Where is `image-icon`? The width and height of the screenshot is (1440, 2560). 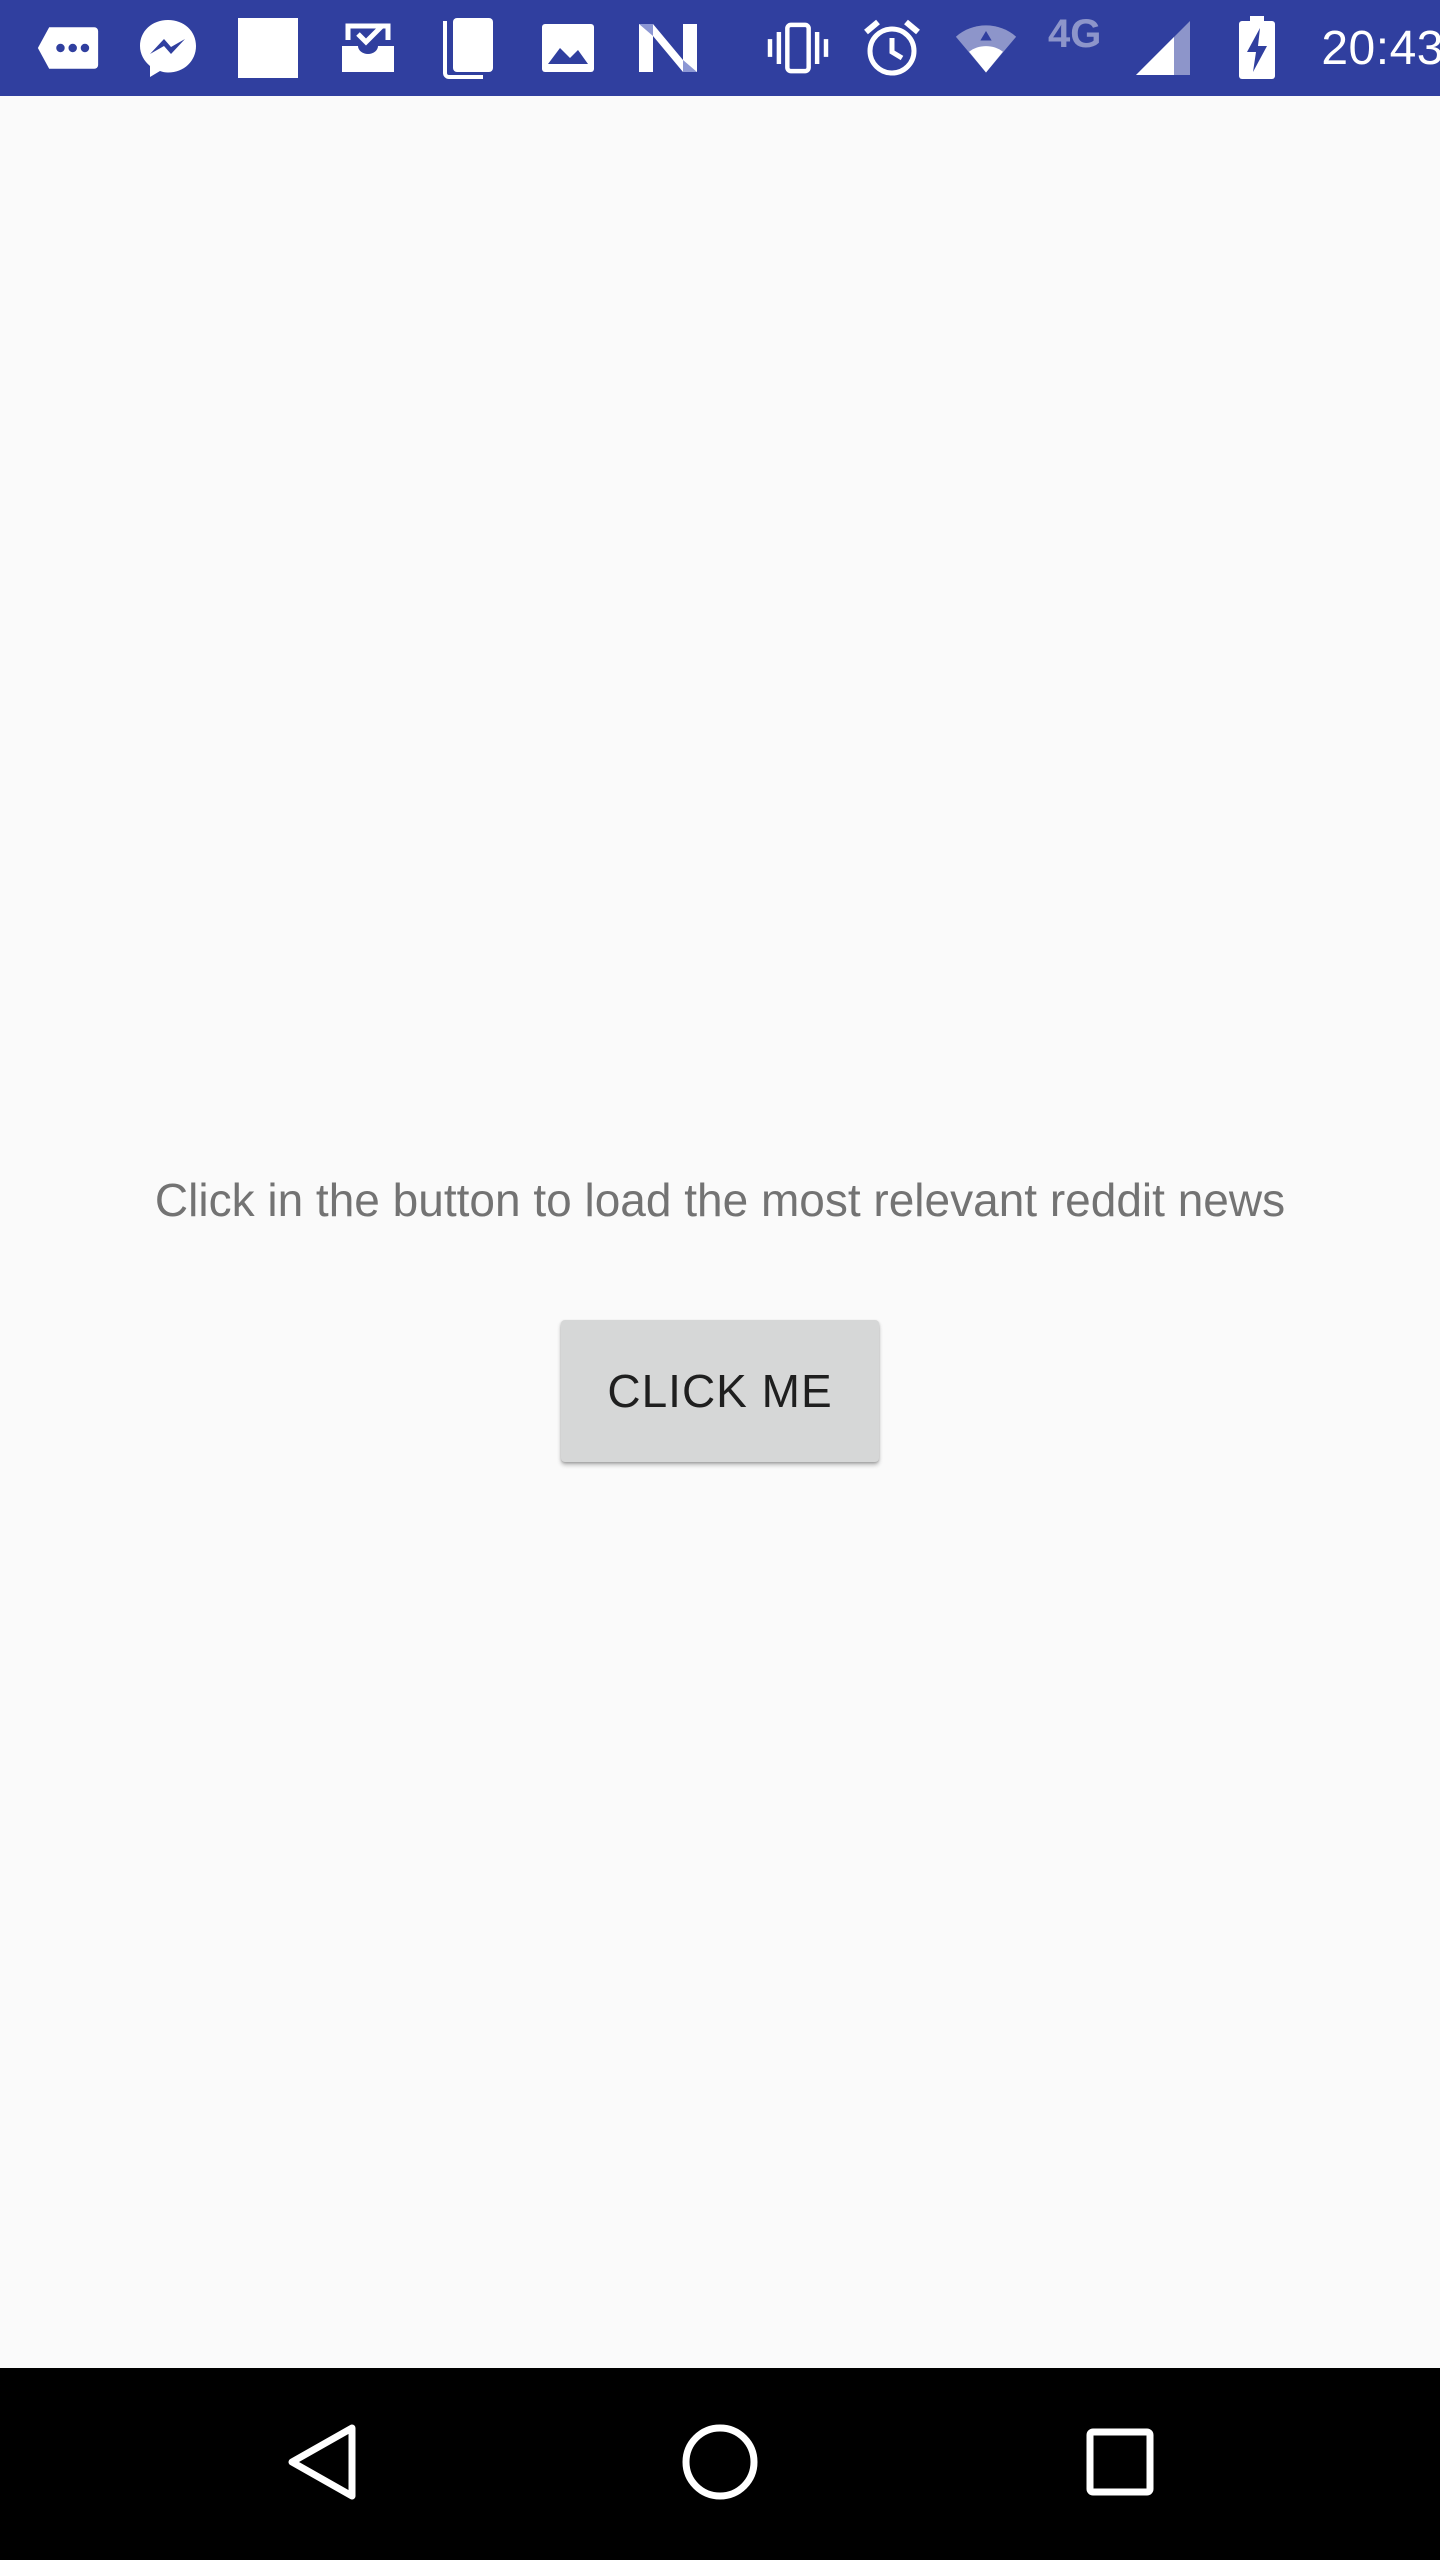 image-icon is located at coordinates (568, 48).